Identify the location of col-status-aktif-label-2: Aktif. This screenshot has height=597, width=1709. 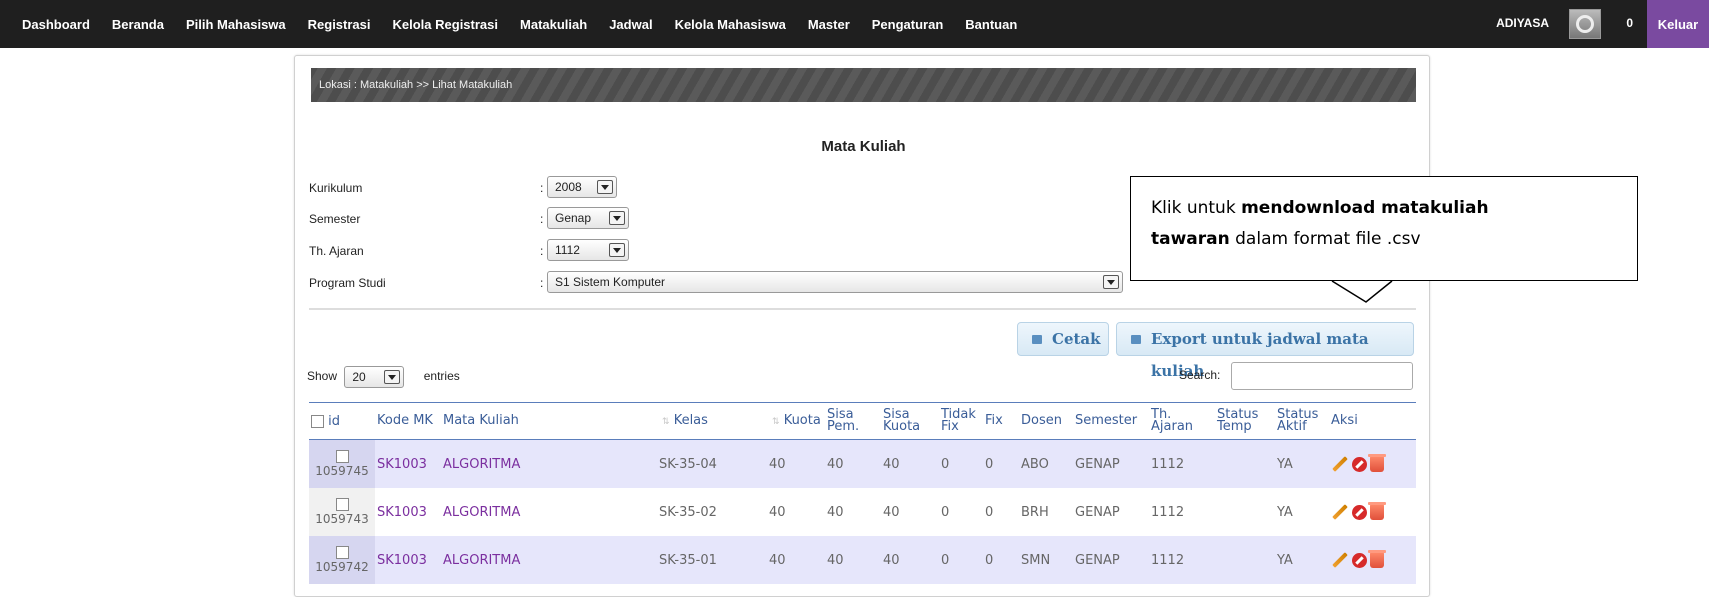
(1292, 426).